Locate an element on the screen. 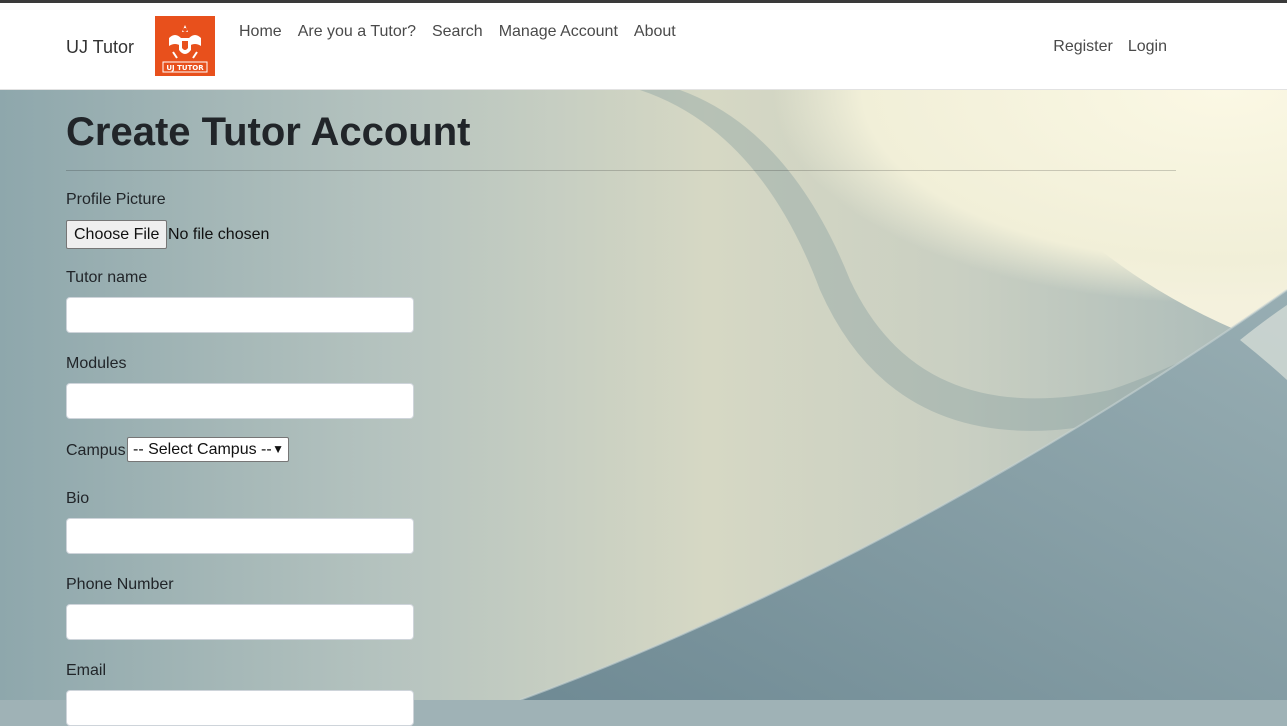  email-input is located at coordinates (240, 708).